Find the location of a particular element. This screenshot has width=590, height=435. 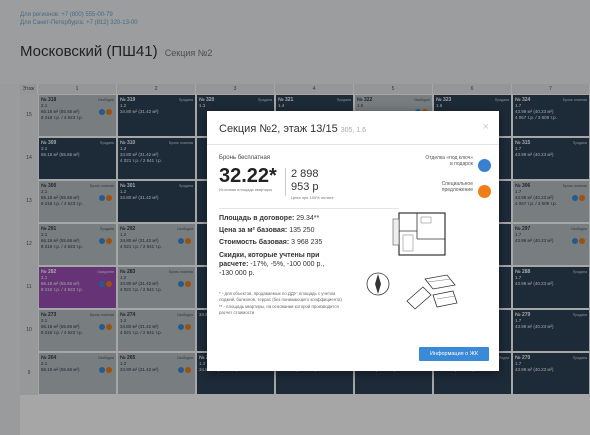

price: 953 р is located at coordinates (305, 187).